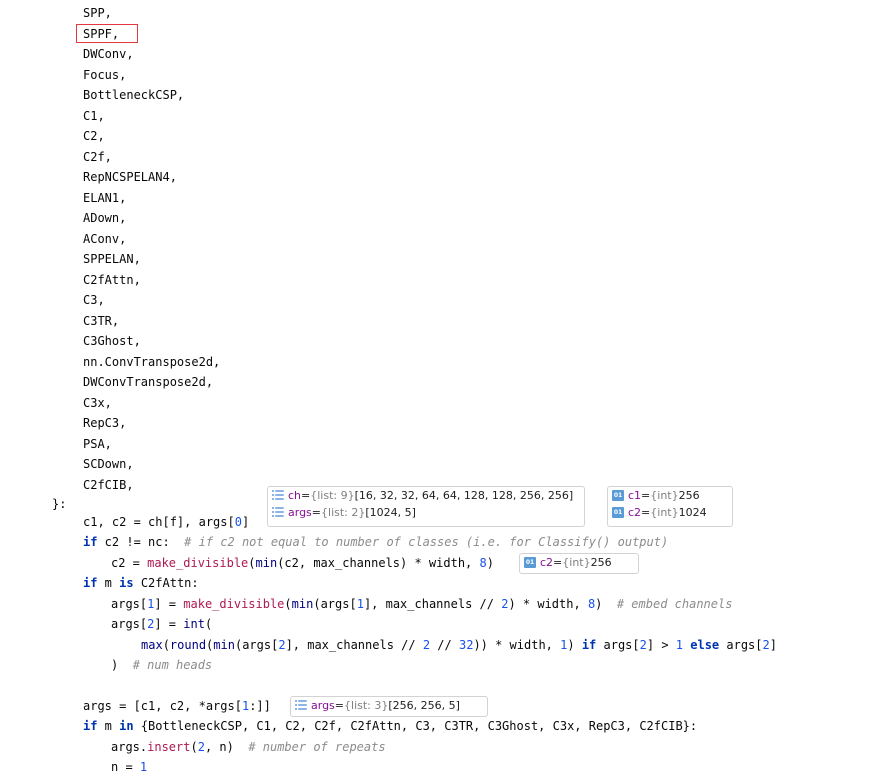 Image resolution: width=888 pixels, height=775 pixels. Describe the element at coordinates (130, 177) in the screenshot. I see `module-list-item: RepNCSPELAN4,` at that location.